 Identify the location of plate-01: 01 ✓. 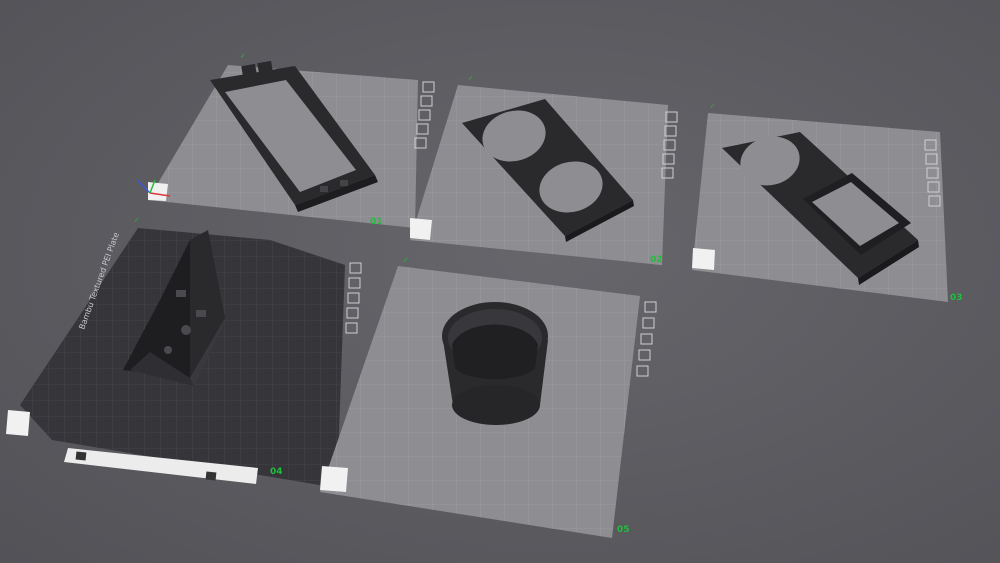
(285, 140).